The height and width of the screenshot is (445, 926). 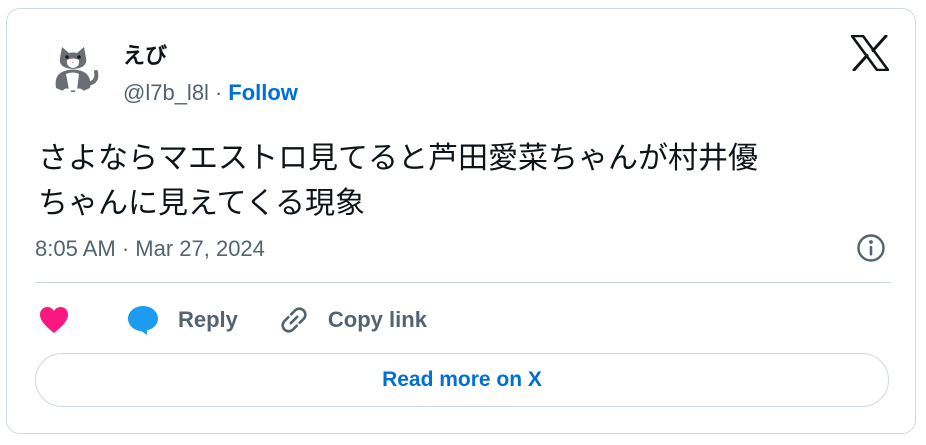 I want to click on tweet-actions: Reply Copy link, so click(x=232, y=320).